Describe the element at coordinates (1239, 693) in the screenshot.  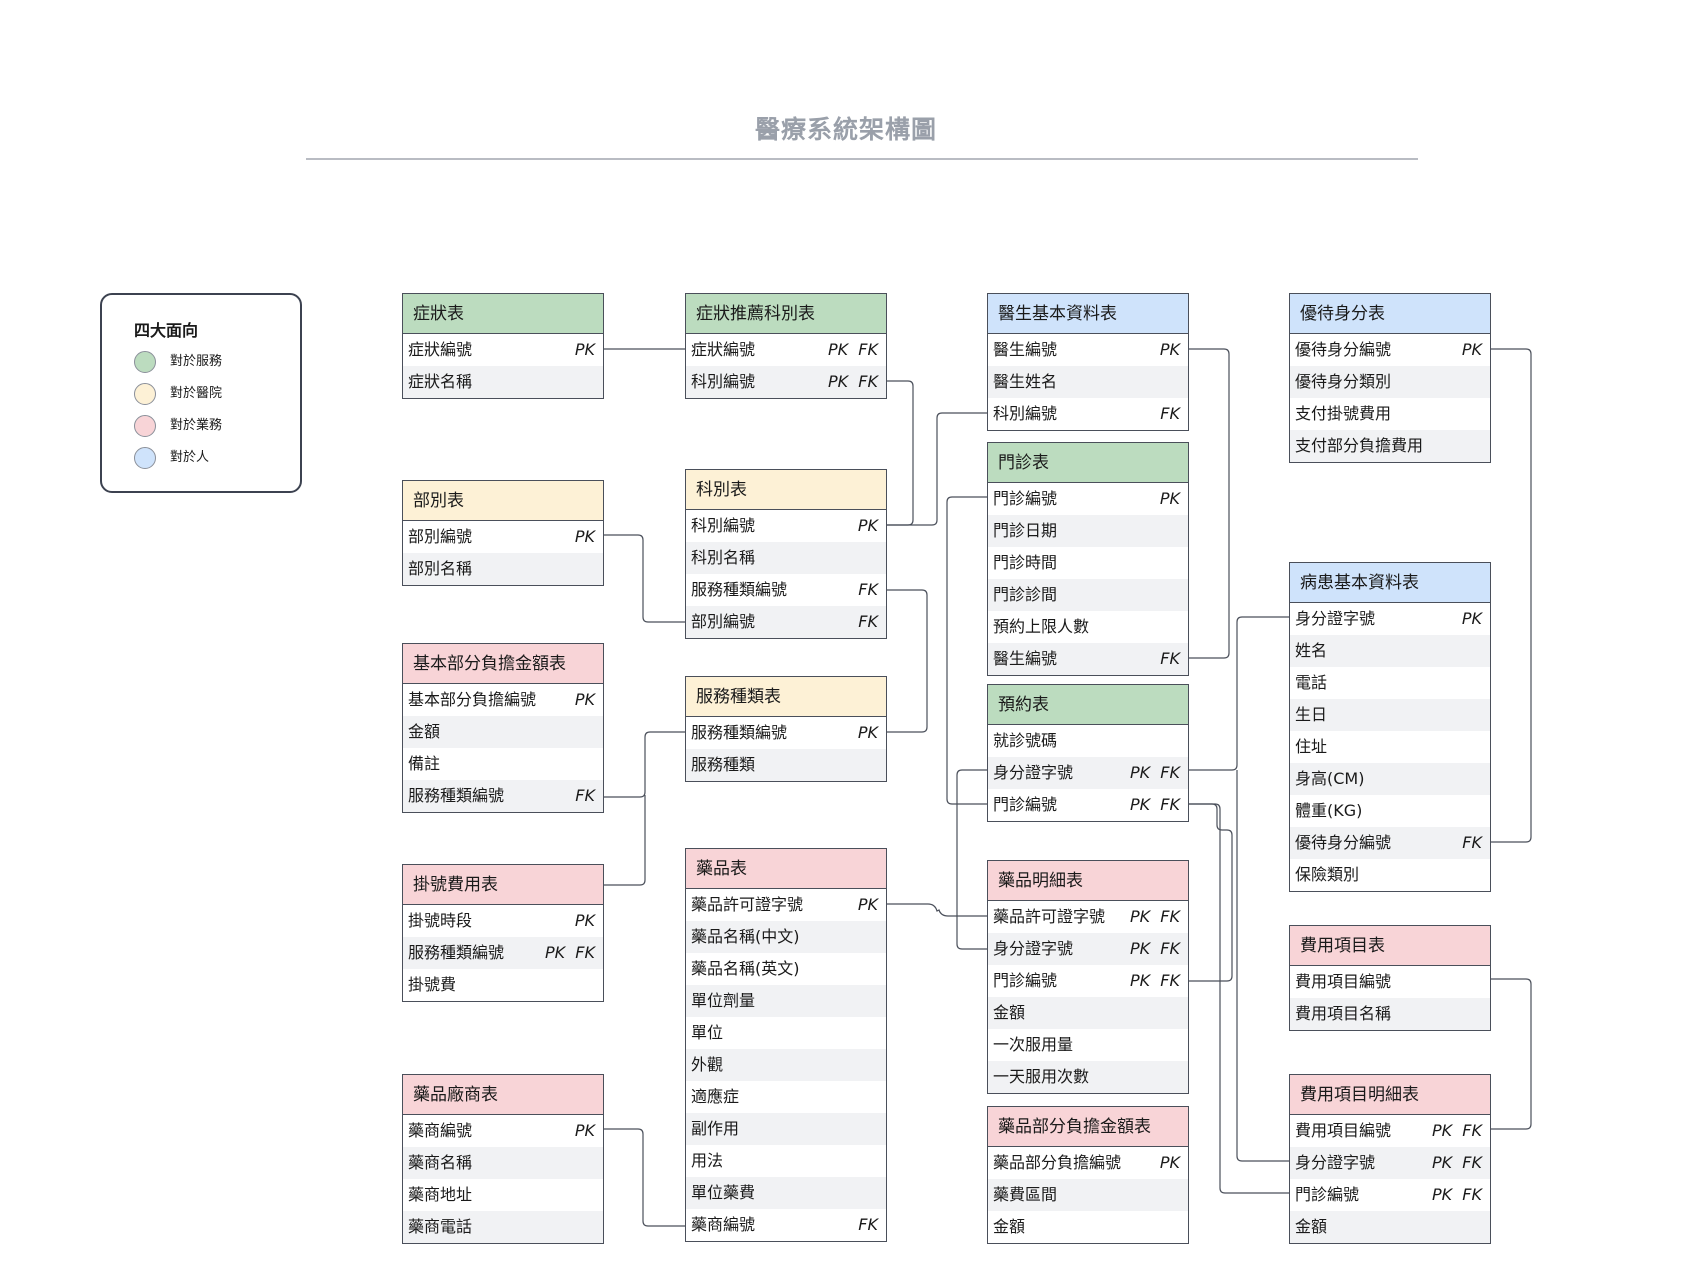
I see `connector-patient-appointment` at that location.